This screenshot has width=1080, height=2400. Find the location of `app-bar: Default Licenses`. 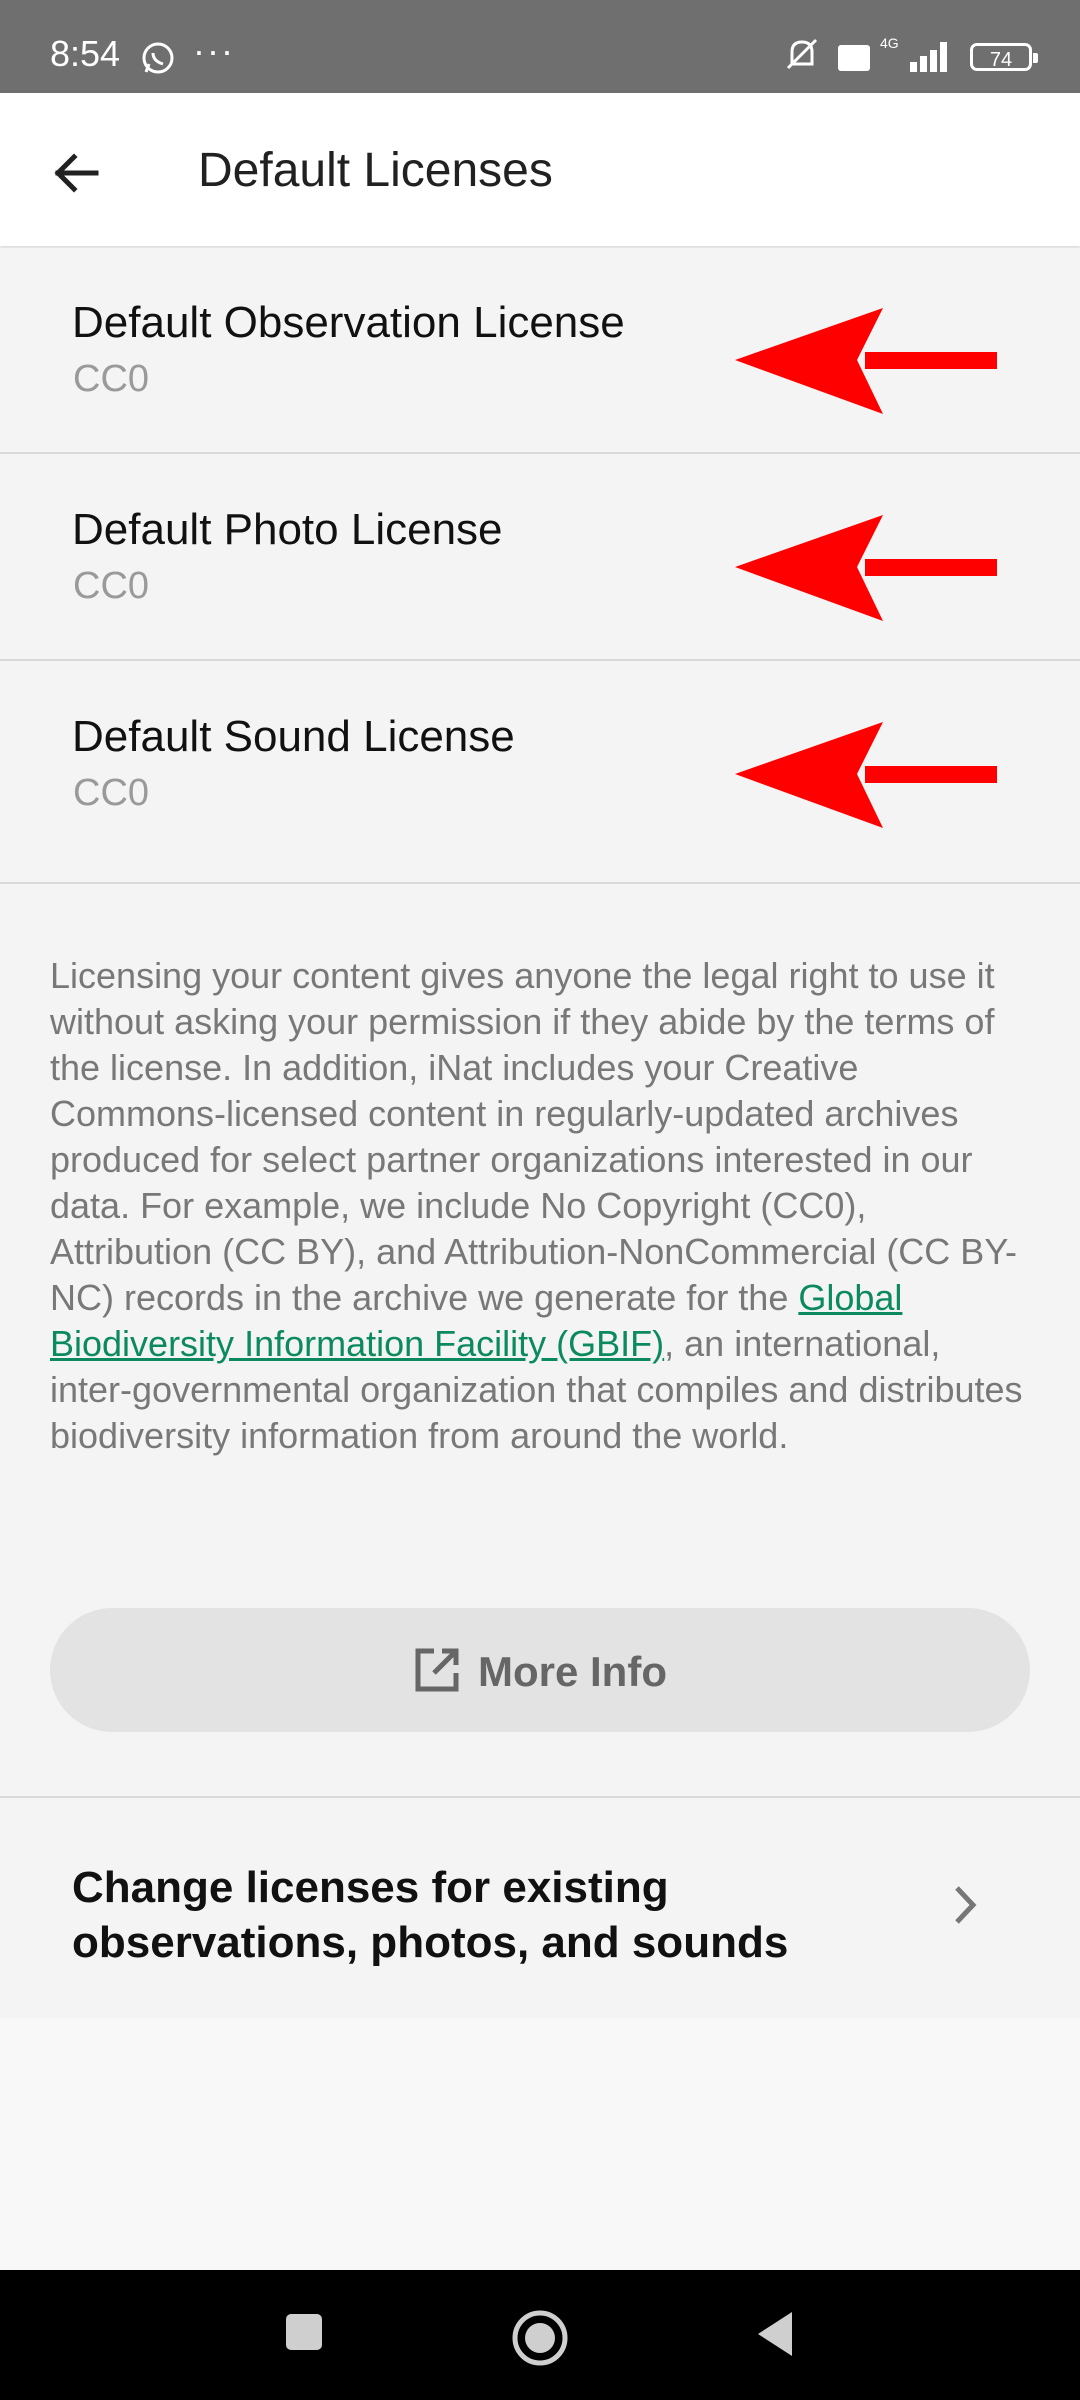

app-bar: Default Licenses is located at coordinates (540, 169).